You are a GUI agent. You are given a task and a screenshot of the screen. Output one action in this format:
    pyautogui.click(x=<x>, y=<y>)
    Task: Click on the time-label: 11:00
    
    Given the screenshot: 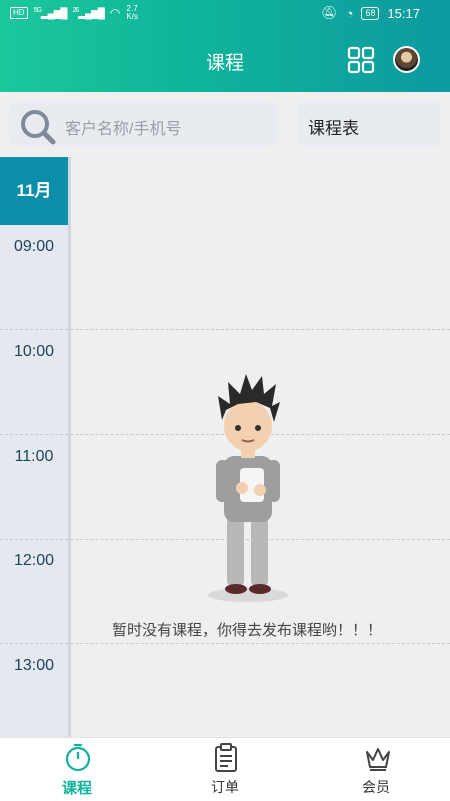 What is the action you would take?
    pyautogui.click(x=34, y=456)
    